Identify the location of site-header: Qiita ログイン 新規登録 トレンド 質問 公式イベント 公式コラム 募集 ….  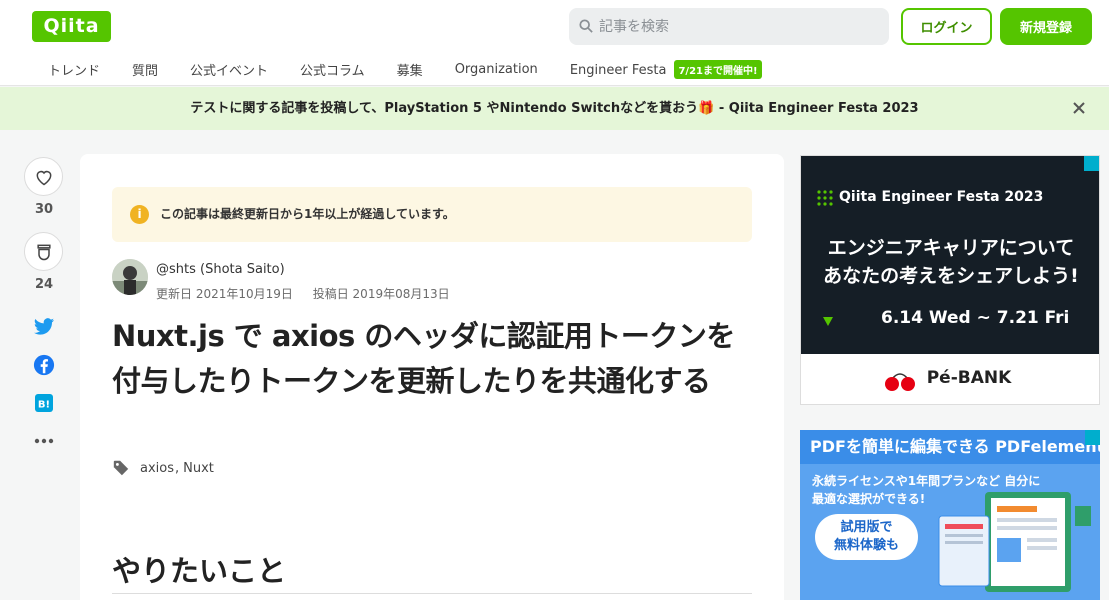
(554, 43).